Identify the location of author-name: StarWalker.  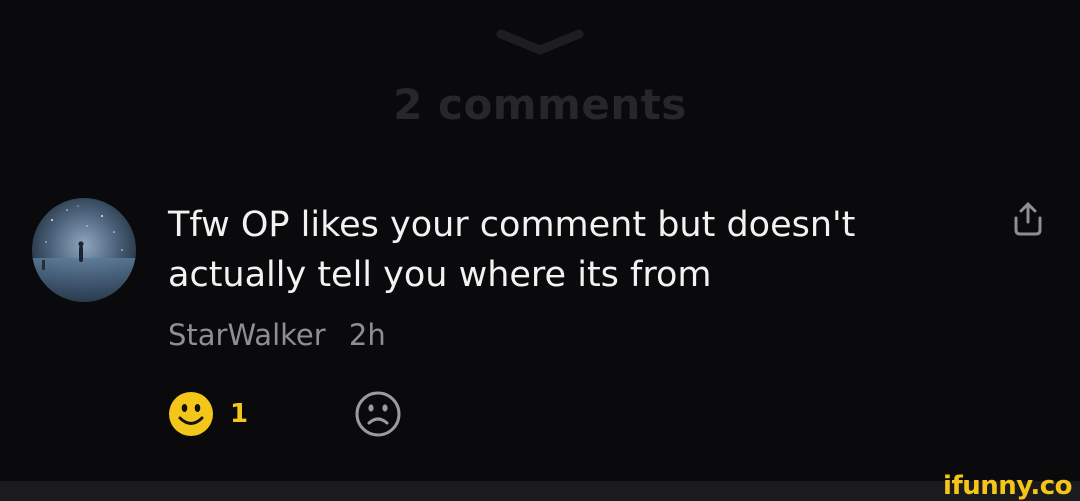
(247, 335).